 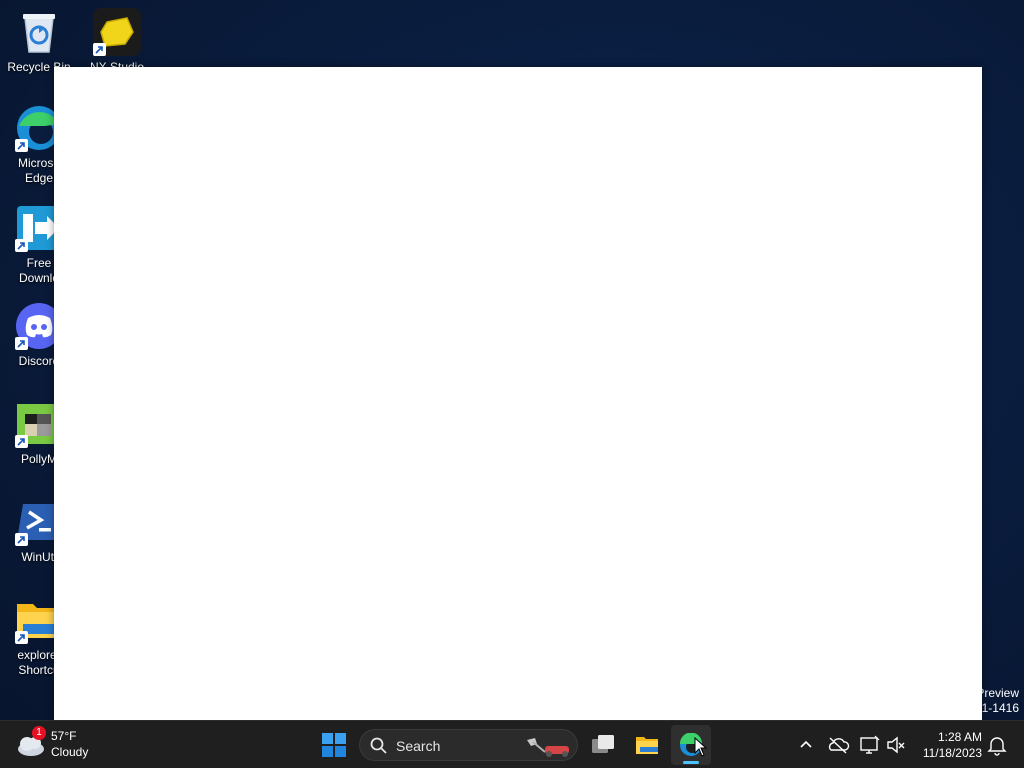 What do you see at coordinates (959, 737) in the screenshot?
I see `clock-time: 1:28 AM` at bounding box center [959, 737].